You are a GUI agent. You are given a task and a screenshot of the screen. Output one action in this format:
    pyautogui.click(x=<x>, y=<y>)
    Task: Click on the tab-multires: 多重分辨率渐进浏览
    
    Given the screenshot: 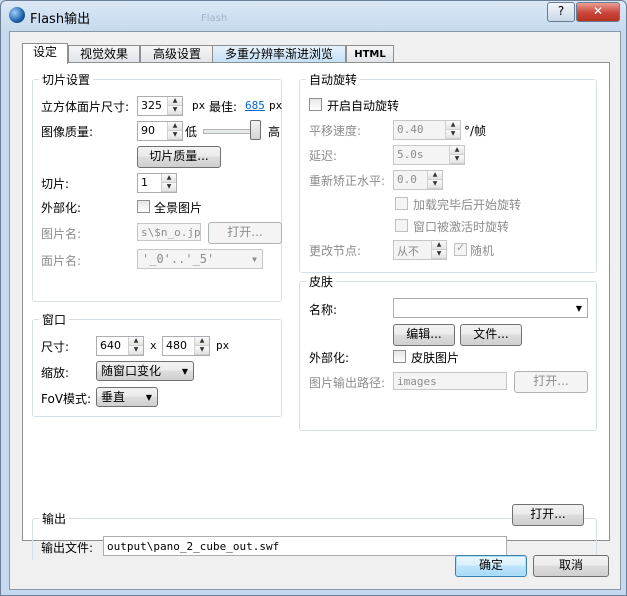 What is the action you would take?
    pyautogui.click(x=279, y=54)
    